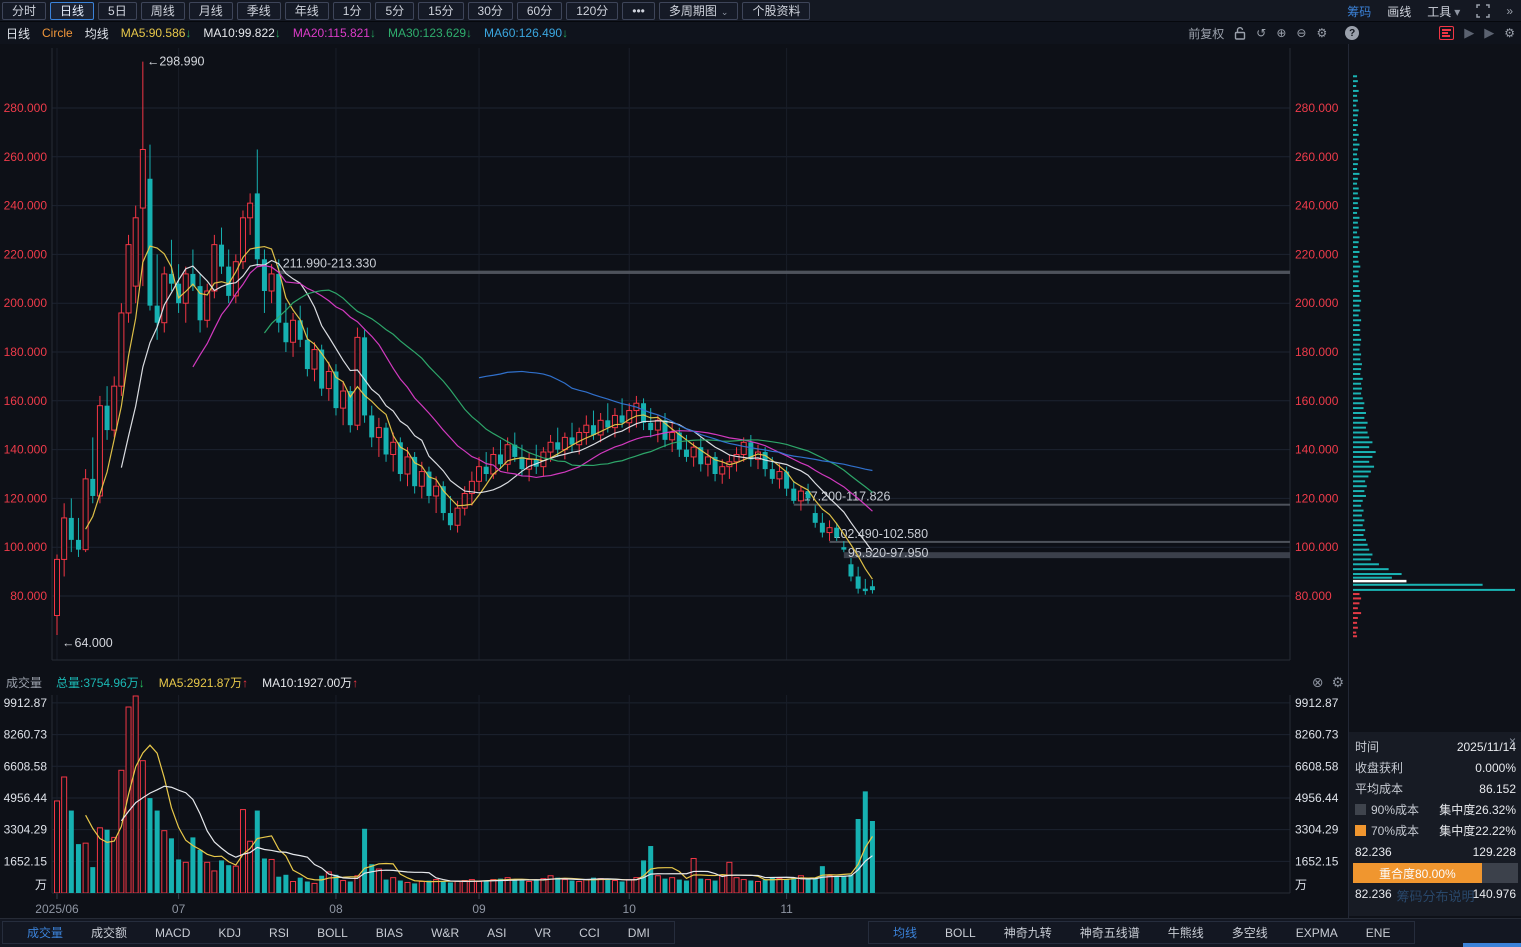  What do you see at coordinates (203, 682) in the screenshot?
I see `volume-ma5: MA5:2921.87万↑` at bounding box center [203, 682].